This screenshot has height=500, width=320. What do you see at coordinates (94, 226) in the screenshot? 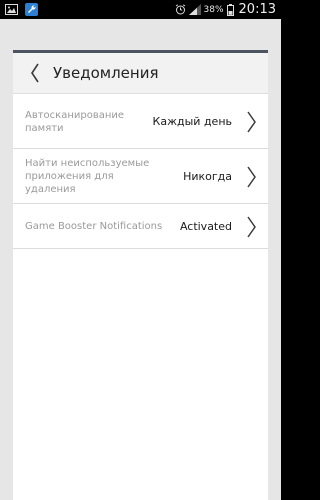
I see `setting-label: Game Booster Notifications` at bounding box center [94, 226].